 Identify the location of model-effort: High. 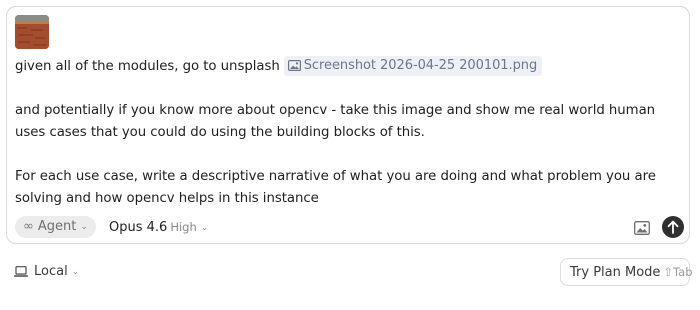
(183, 227).